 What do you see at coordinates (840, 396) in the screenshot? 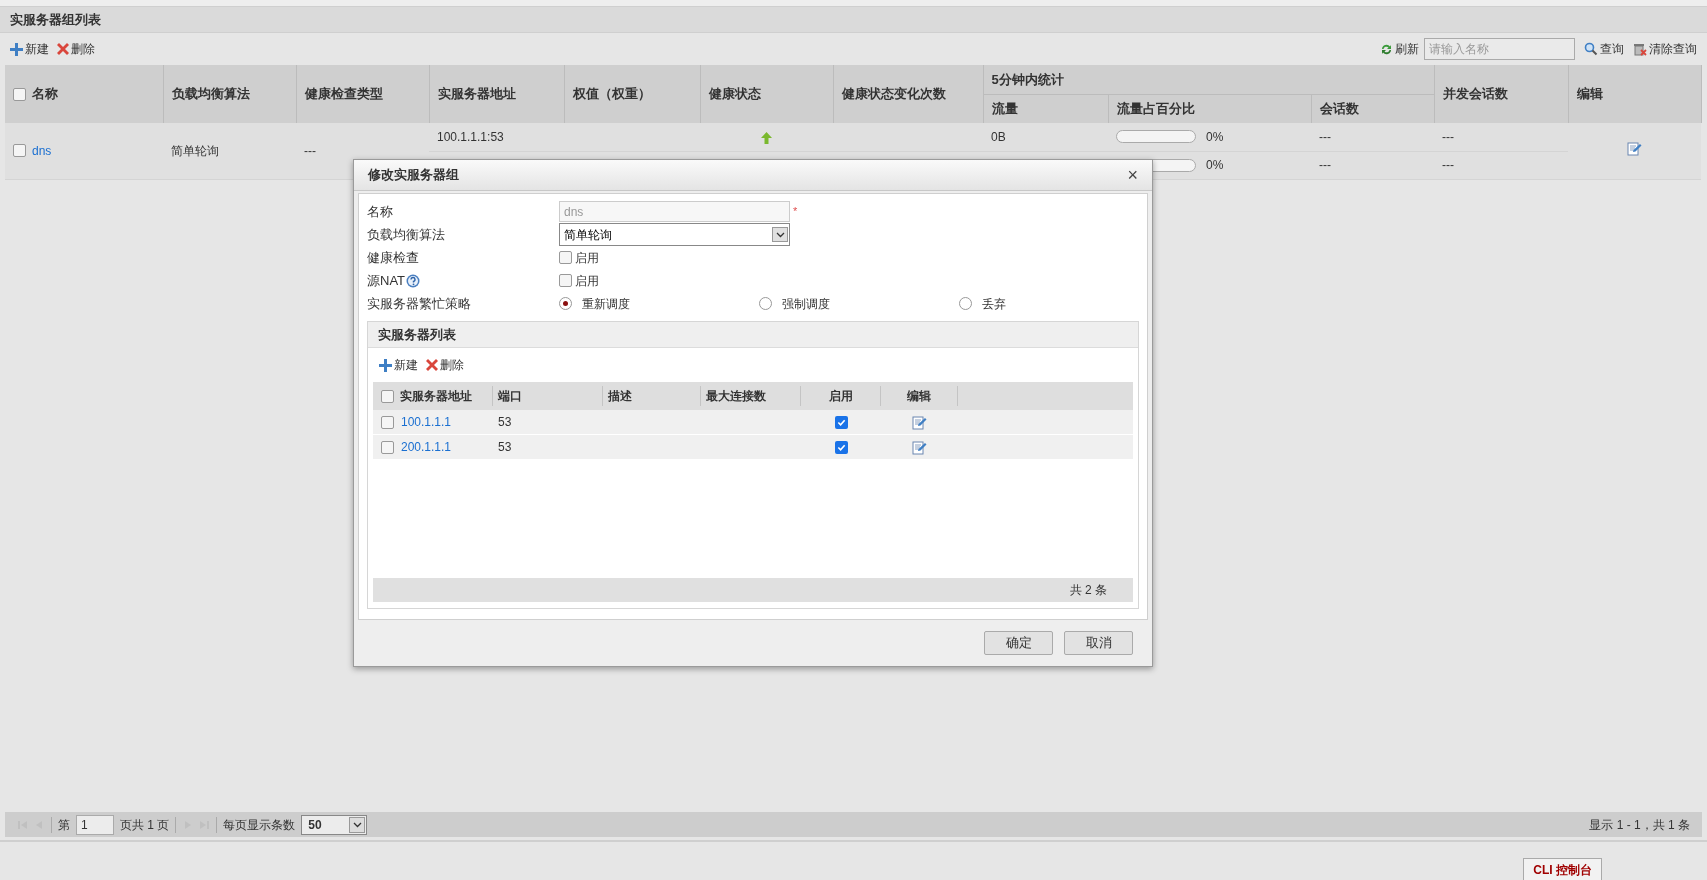
I see `column-header: 启用` at bounding box center [840, 396].